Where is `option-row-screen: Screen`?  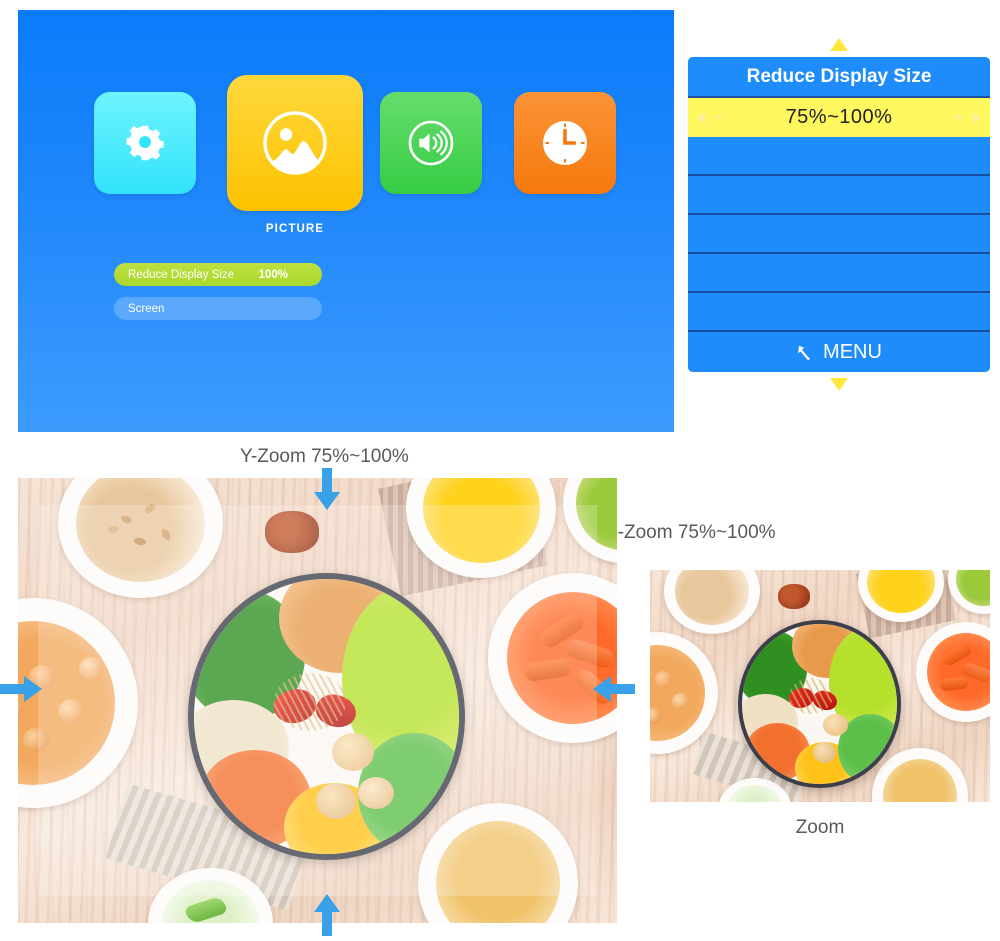 option-row-screen: Screen is located at coordinates (218, 308).